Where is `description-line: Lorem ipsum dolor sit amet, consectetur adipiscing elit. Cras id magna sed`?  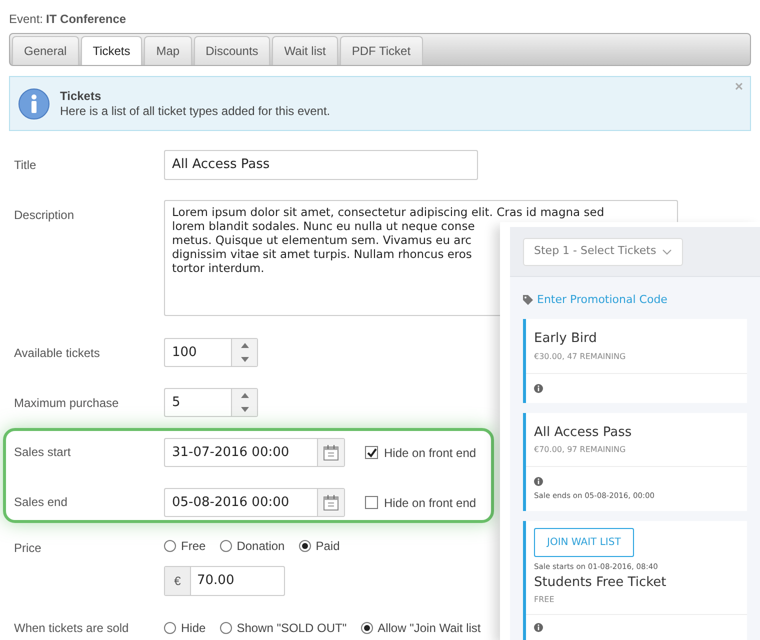 description-line: Lorem ipsum dolor sit amet, consectetur adipiscing elit. Cras id magna sed is located at coordinates (388, 212).